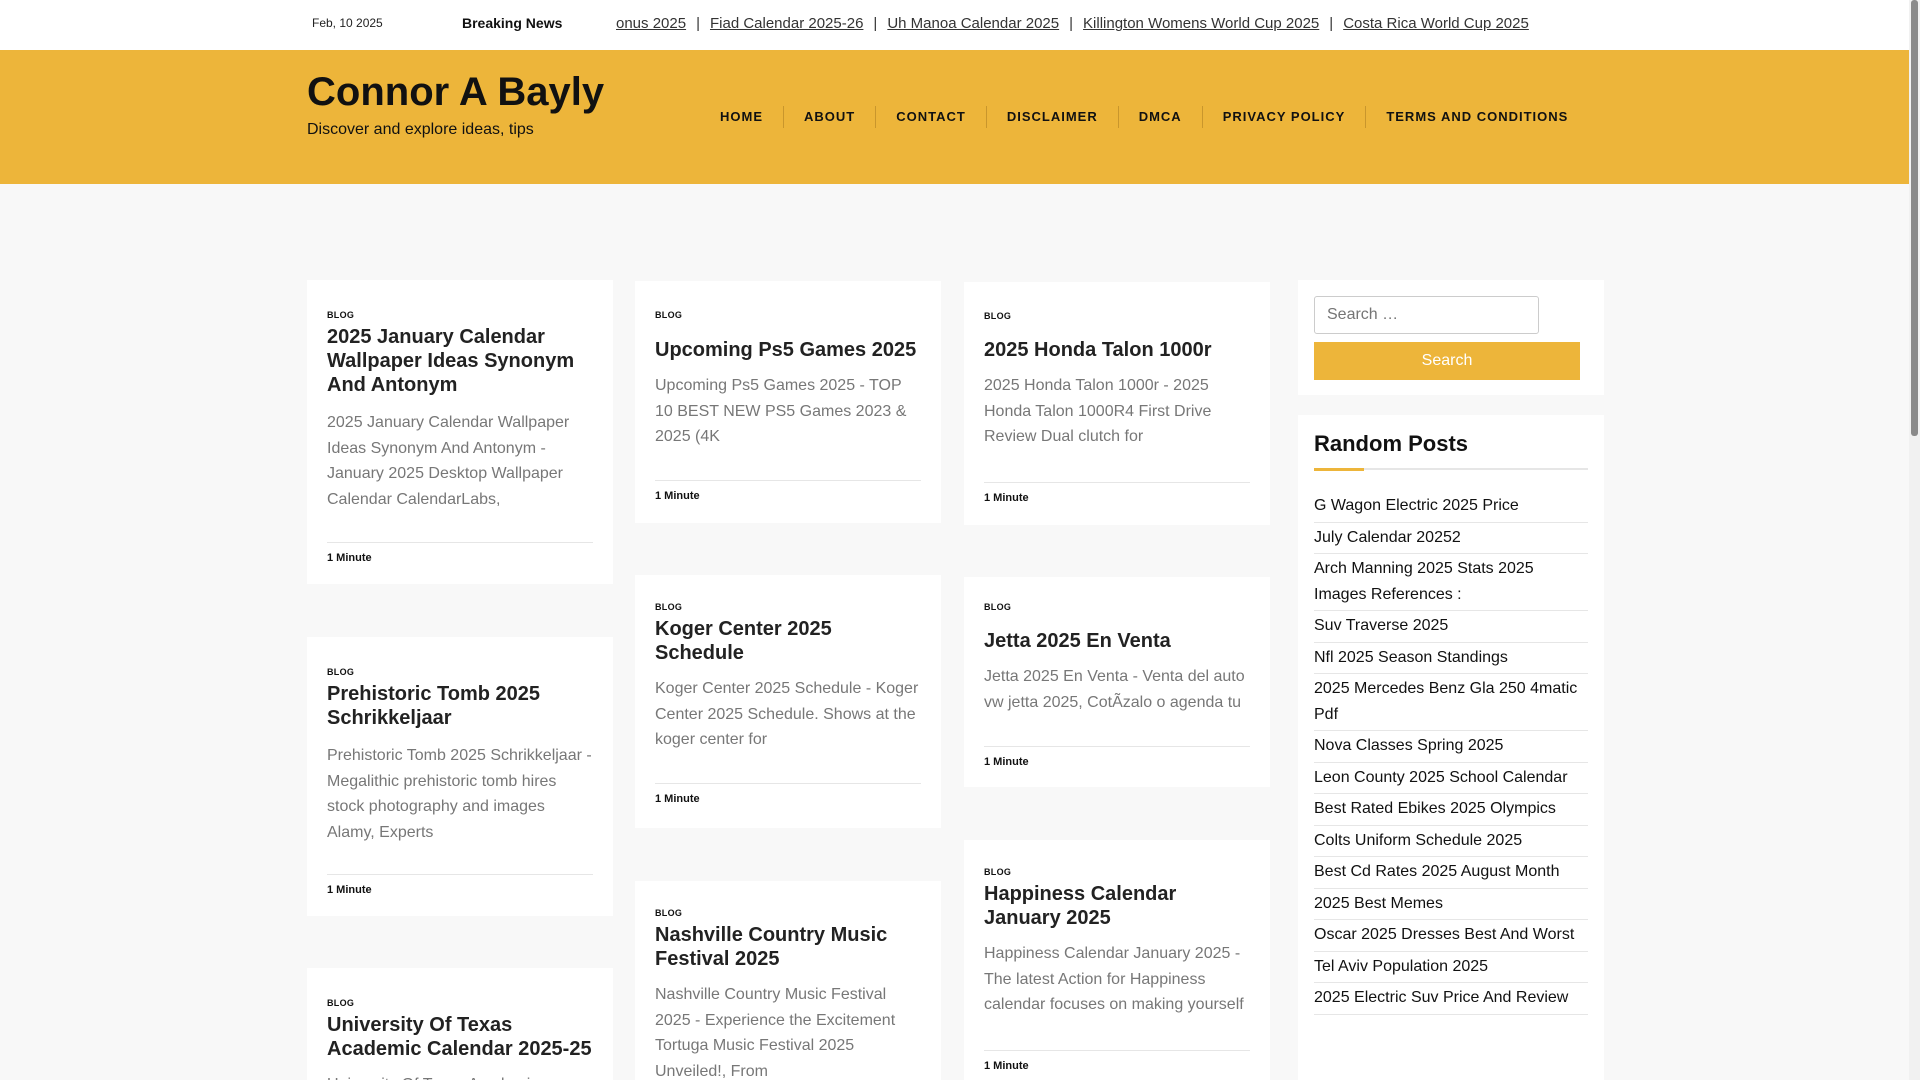  I want to click on post-title: Nashville Country Music Festival 2025, so click(788, 947).